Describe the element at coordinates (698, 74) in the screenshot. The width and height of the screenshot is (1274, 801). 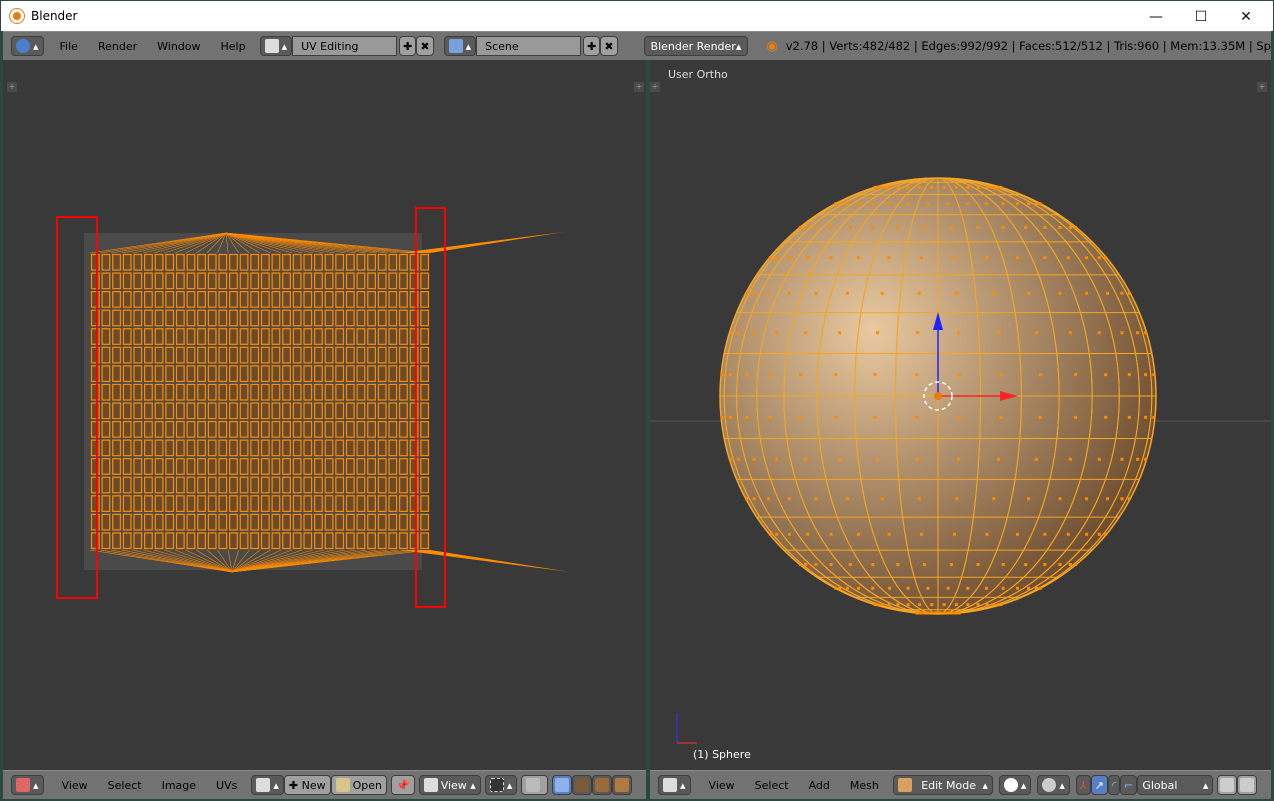
I see `viewport-view-label: User Ortho` at that location.